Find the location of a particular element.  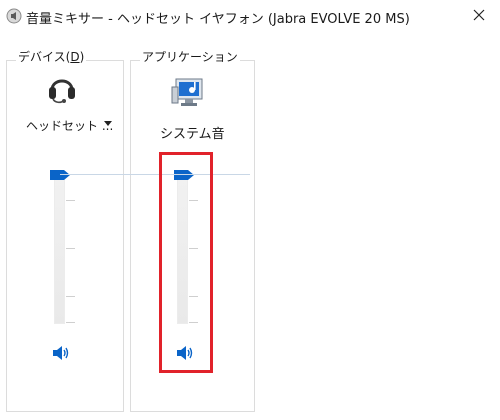

system-sounds-label: システム音 is located at coordinates (192, 134).